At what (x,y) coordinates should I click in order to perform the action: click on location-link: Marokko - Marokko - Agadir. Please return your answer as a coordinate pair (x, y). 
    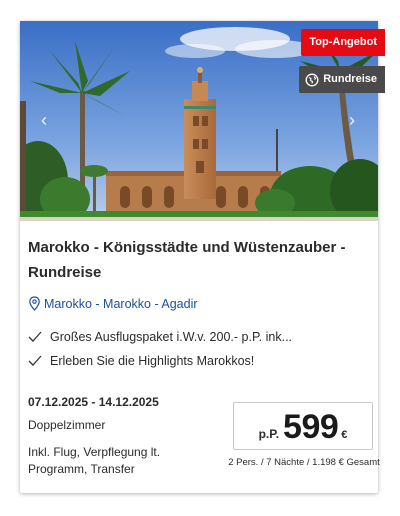
    Looking at the image, I should click on (113, 303).